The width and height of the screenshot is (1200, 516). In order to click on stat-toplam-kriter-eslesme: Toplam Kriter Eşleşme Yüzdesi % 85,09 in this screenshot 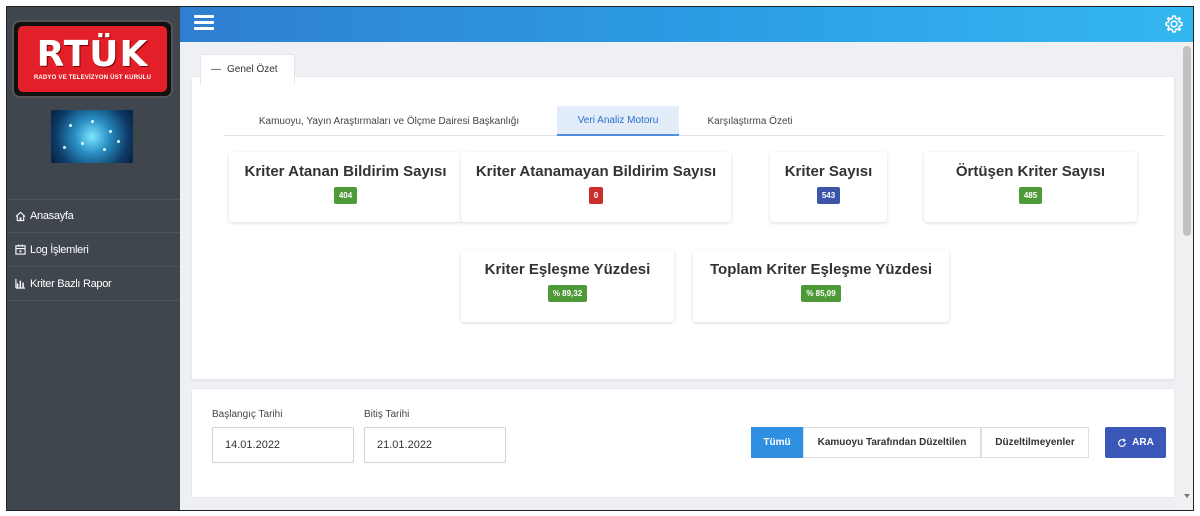, I will do `click(821, 286)`.